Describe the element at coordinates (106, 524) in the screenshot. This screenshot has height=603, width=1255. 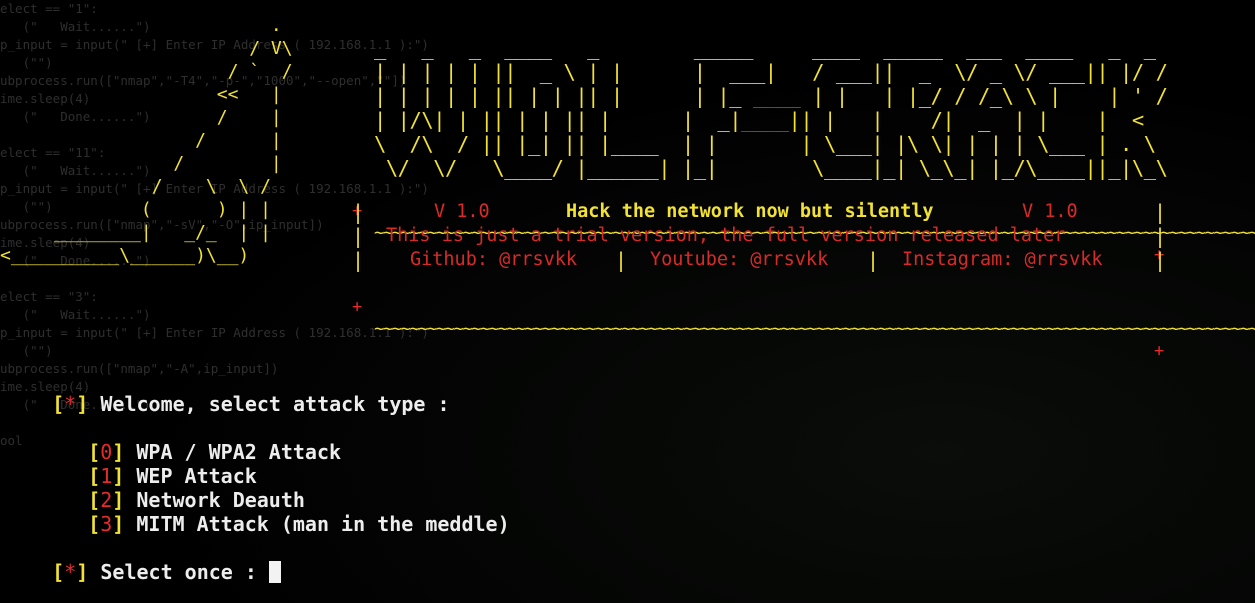
I see `option-index: 3` at that location.